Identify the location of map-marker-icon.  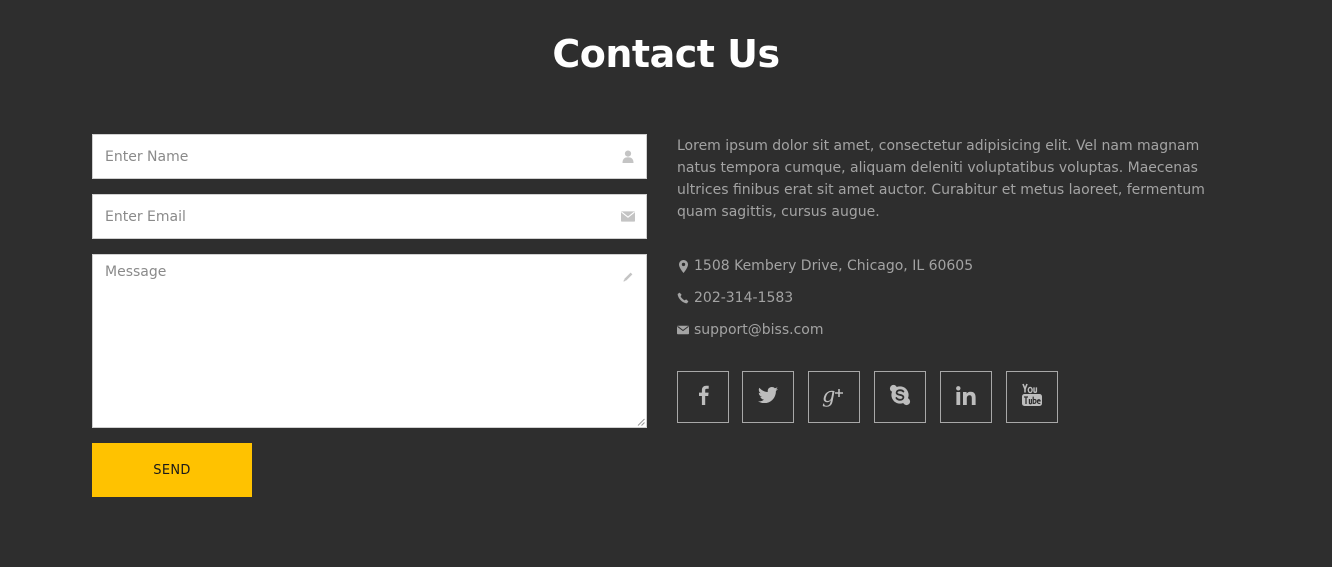
(683, 266).